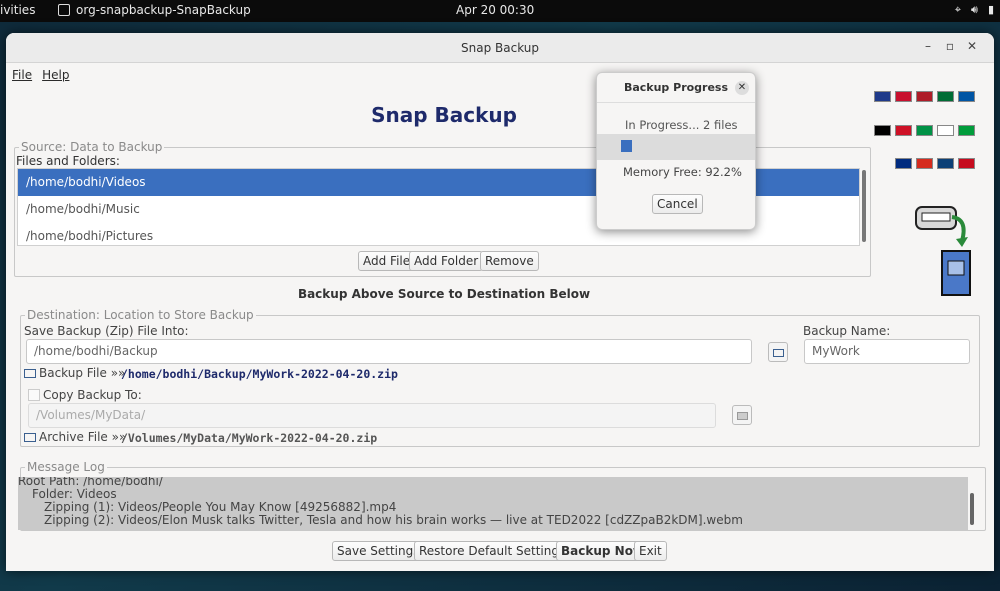 Image resolution: width=1000 pixels, height=591 pixels. I want to click on volume-icon: 🔊︎, so click(974, 10).